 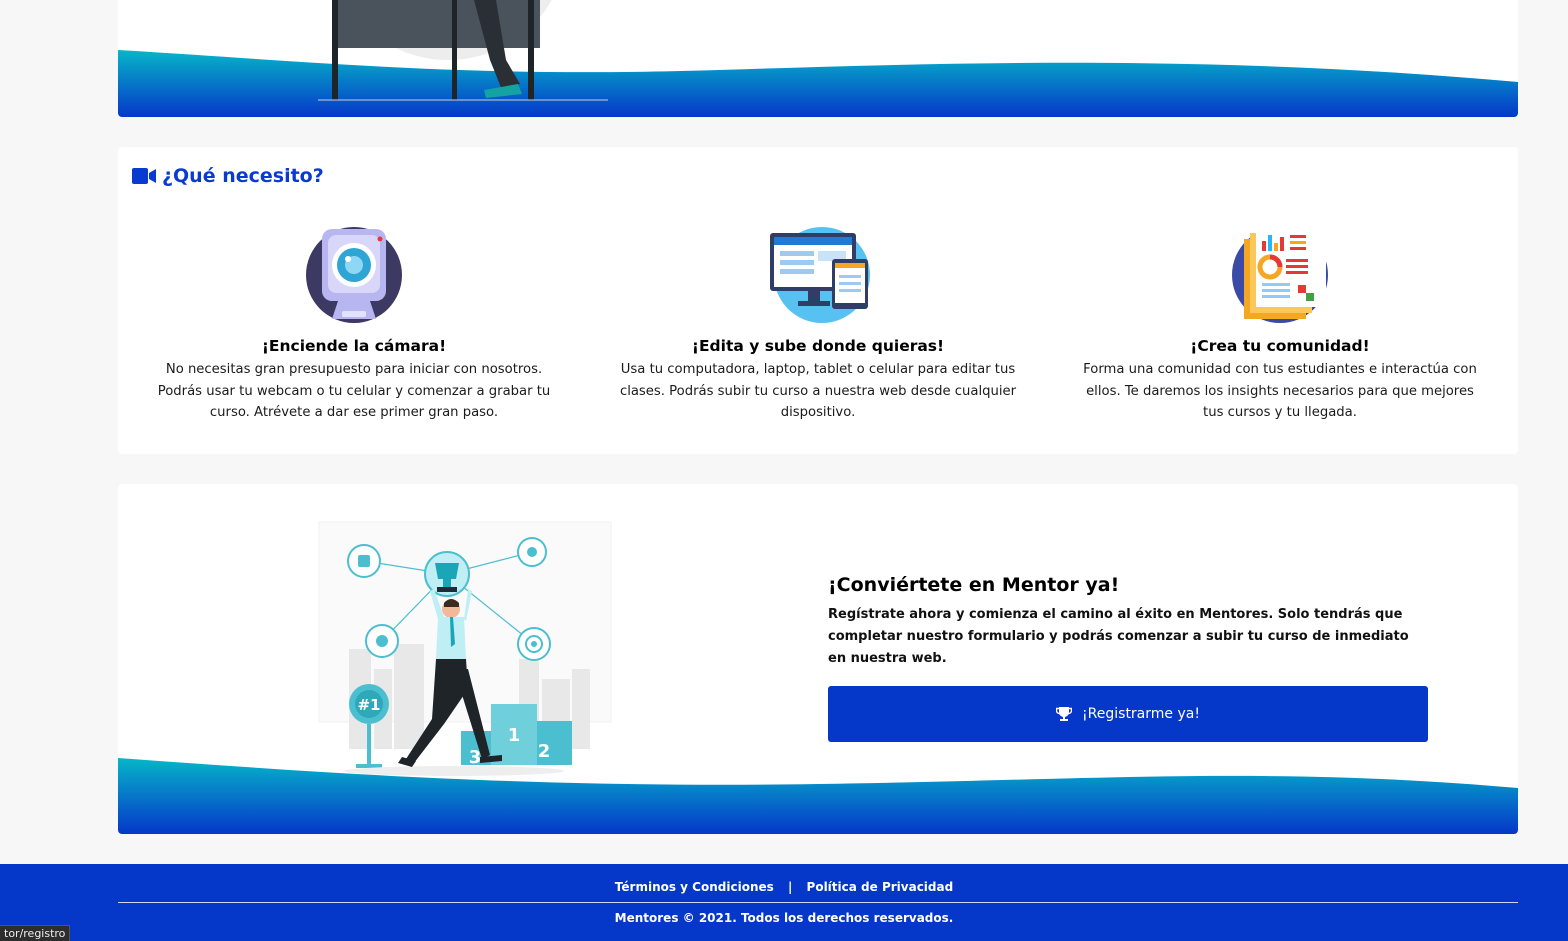 I want to click on video-camera-icon, so click(x=144, y=176).